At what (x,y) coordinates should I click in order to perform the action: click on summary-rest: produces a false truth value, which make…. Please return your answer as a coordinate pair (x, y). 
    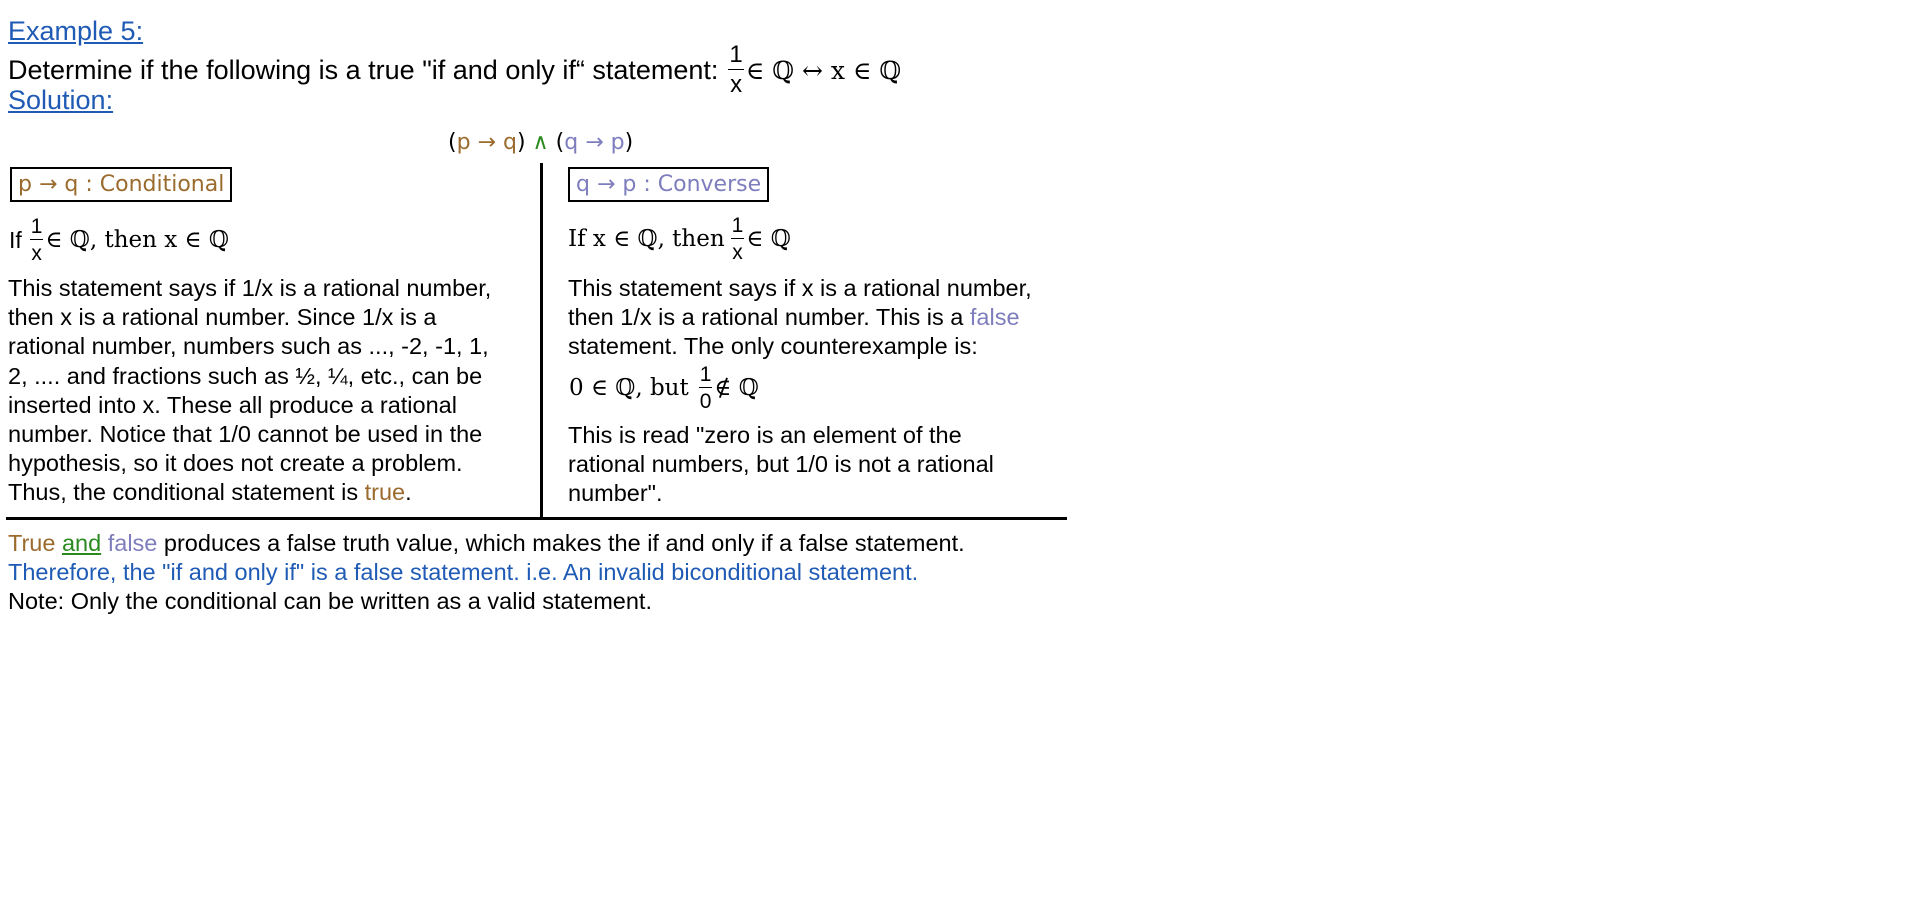
    Looking at the image, I should click on (561, 543).